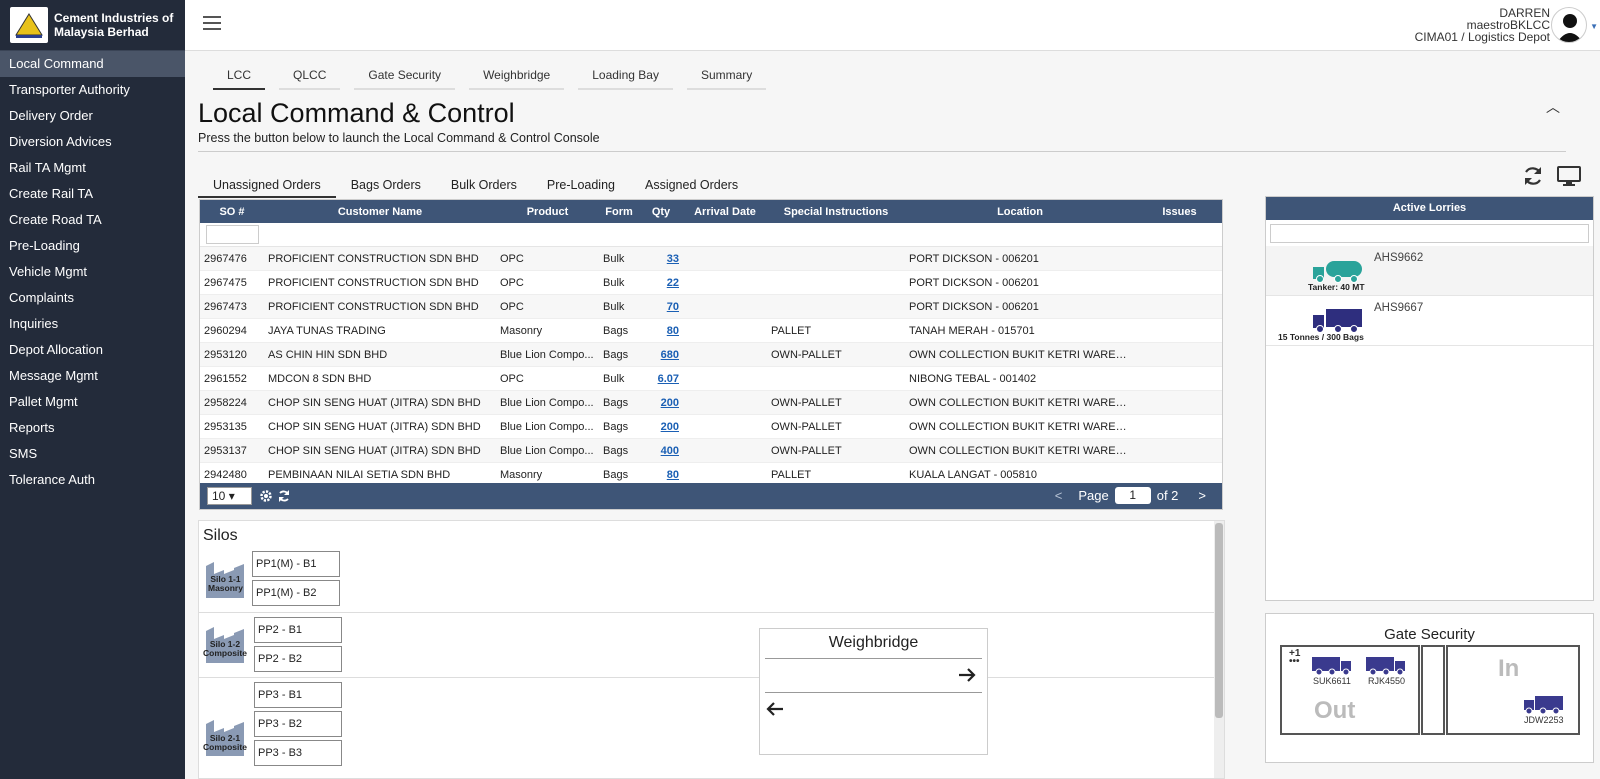 This screenshot has height=779, width=1600. What do you see at coordinates (691, 186) in the screenshot?
I see `tab-assigned-orders: Assigned Orders` at bounding box center [691, 186].